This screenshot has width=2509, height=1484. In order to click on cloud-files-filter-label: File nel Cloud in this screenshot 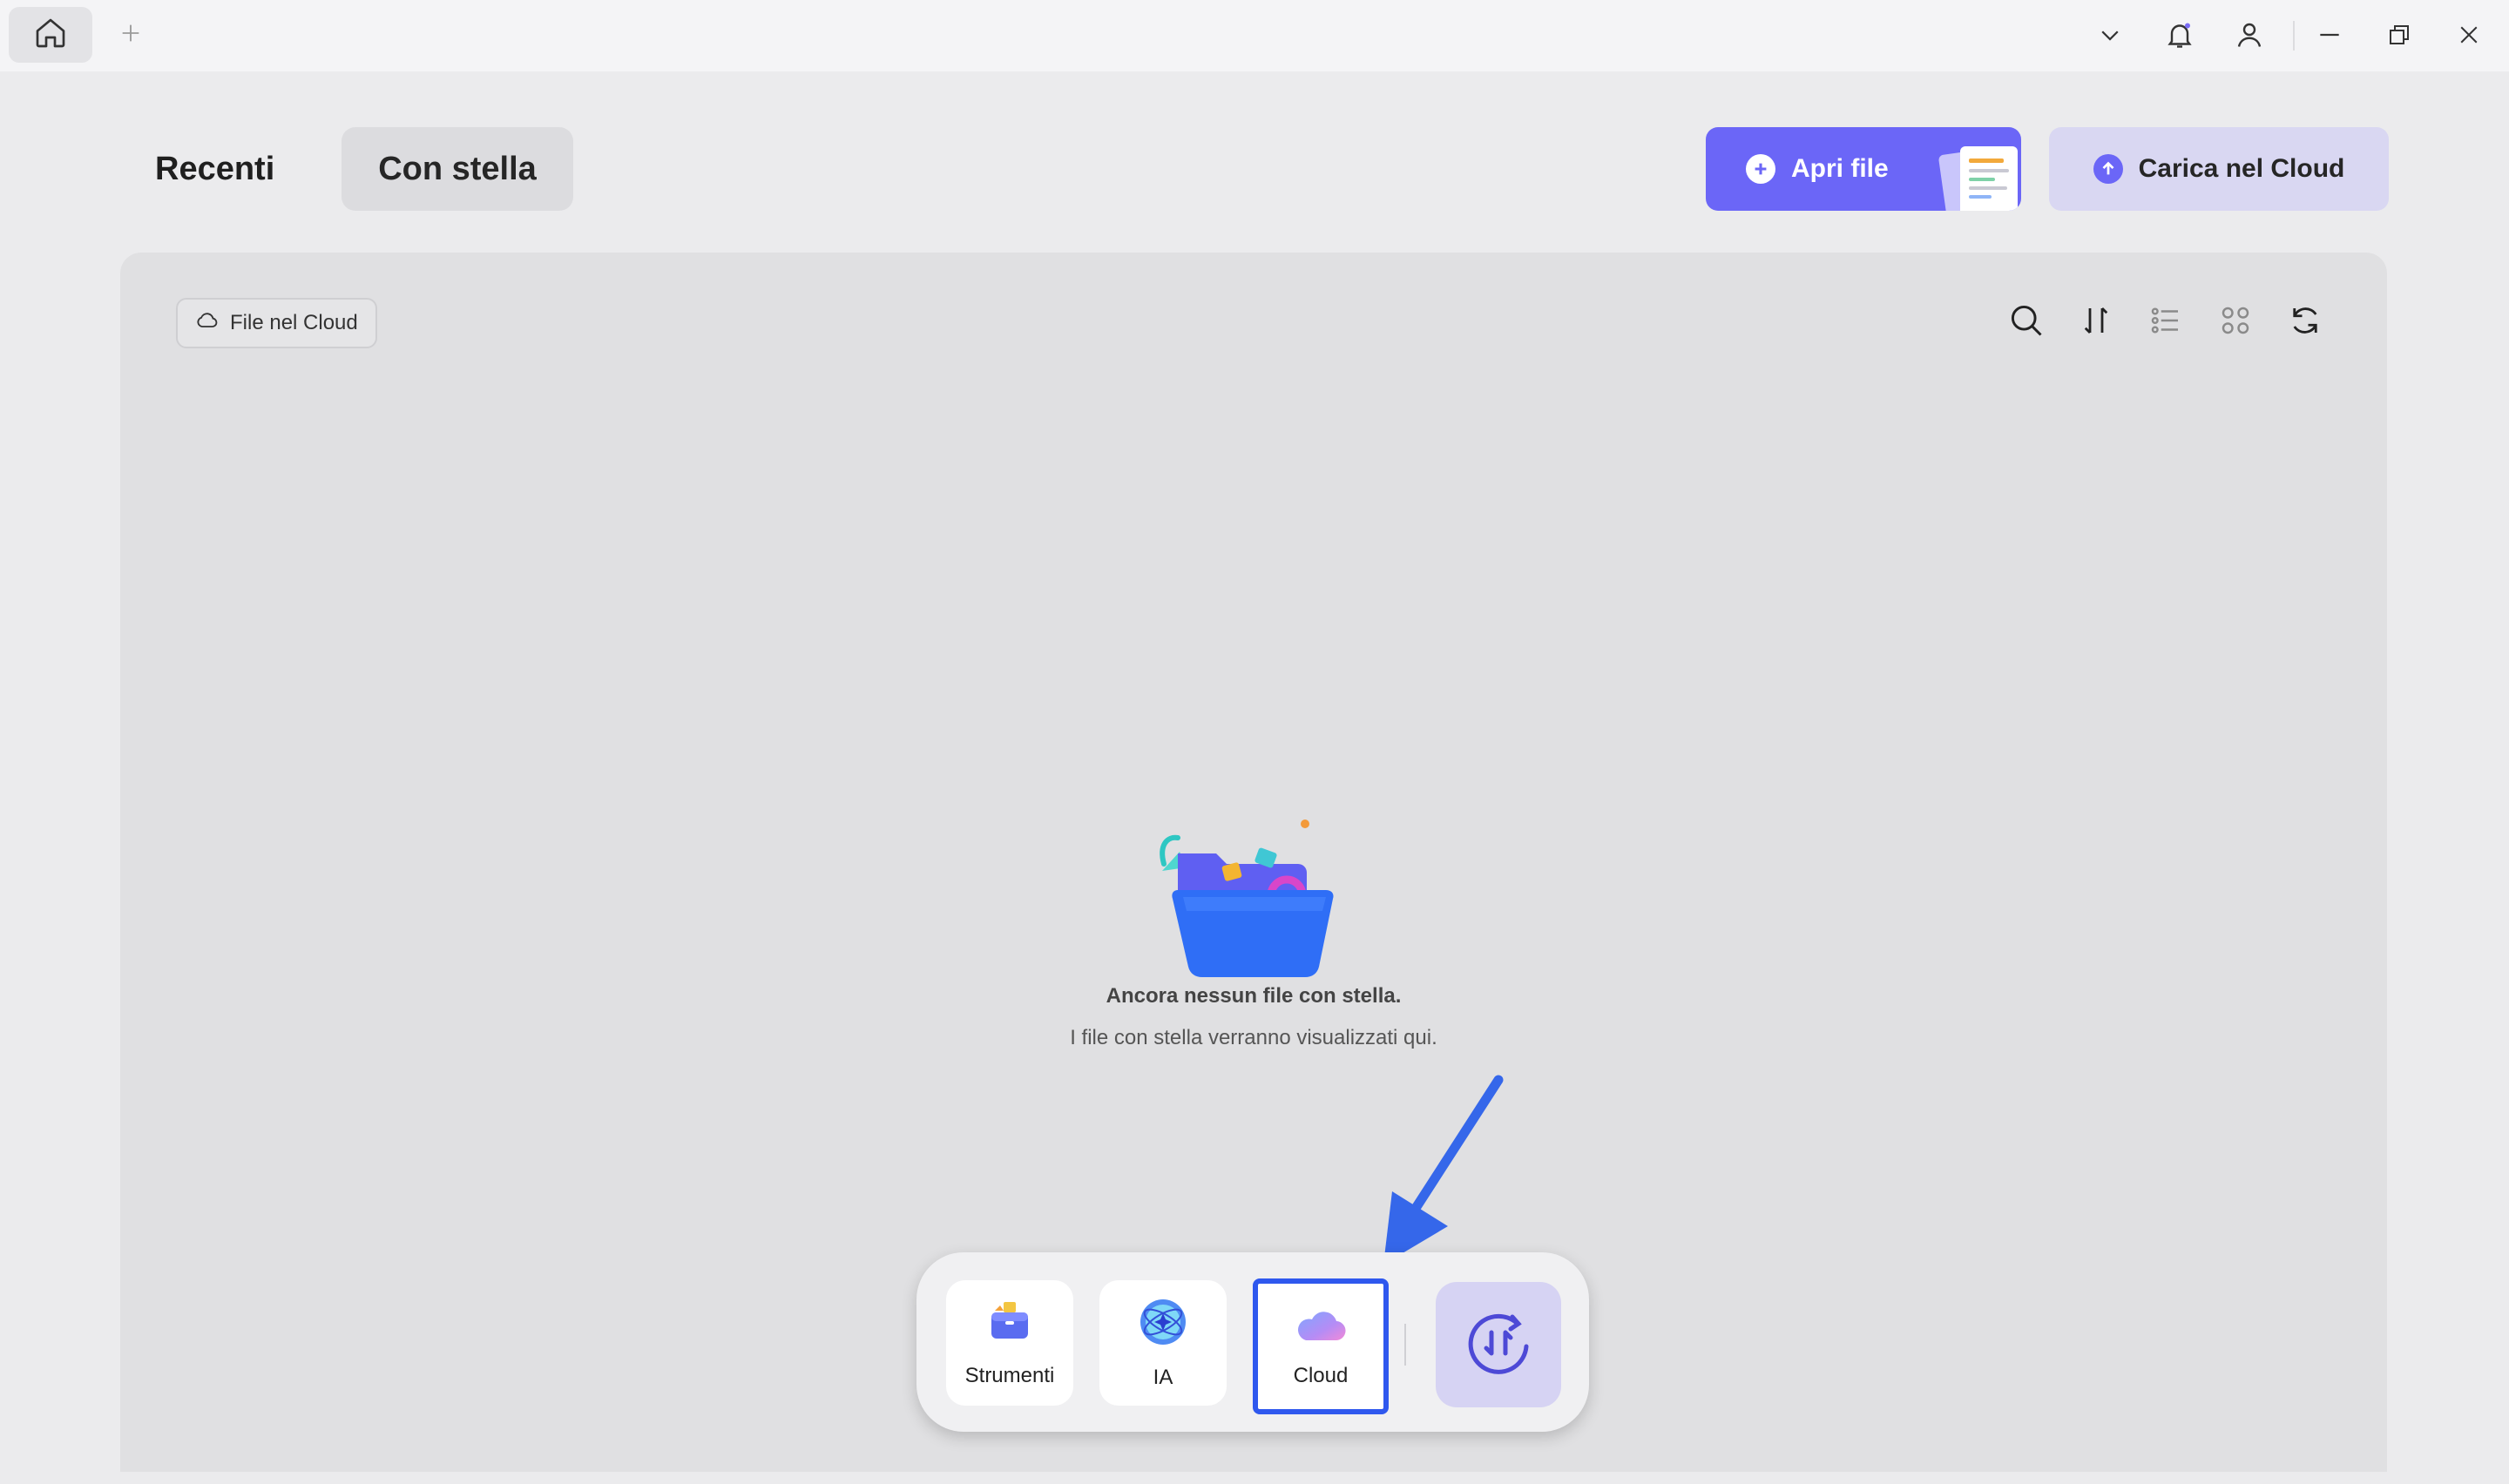, I will do `click(294, 322)`.